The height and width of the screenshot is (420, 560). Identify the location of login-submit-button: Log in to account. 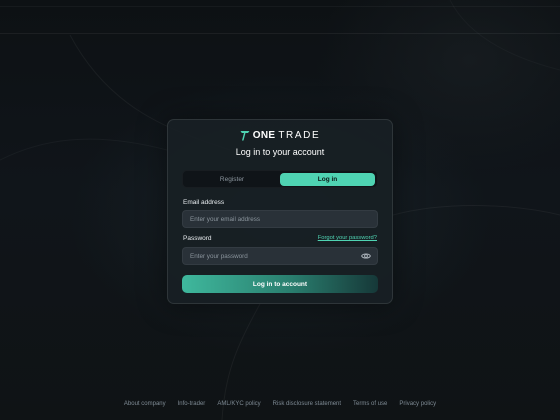
(280, 284).